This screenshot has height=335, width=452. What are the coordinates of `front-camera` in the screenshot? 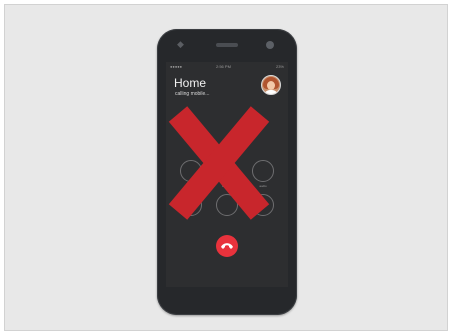 It's located at (270, 45).